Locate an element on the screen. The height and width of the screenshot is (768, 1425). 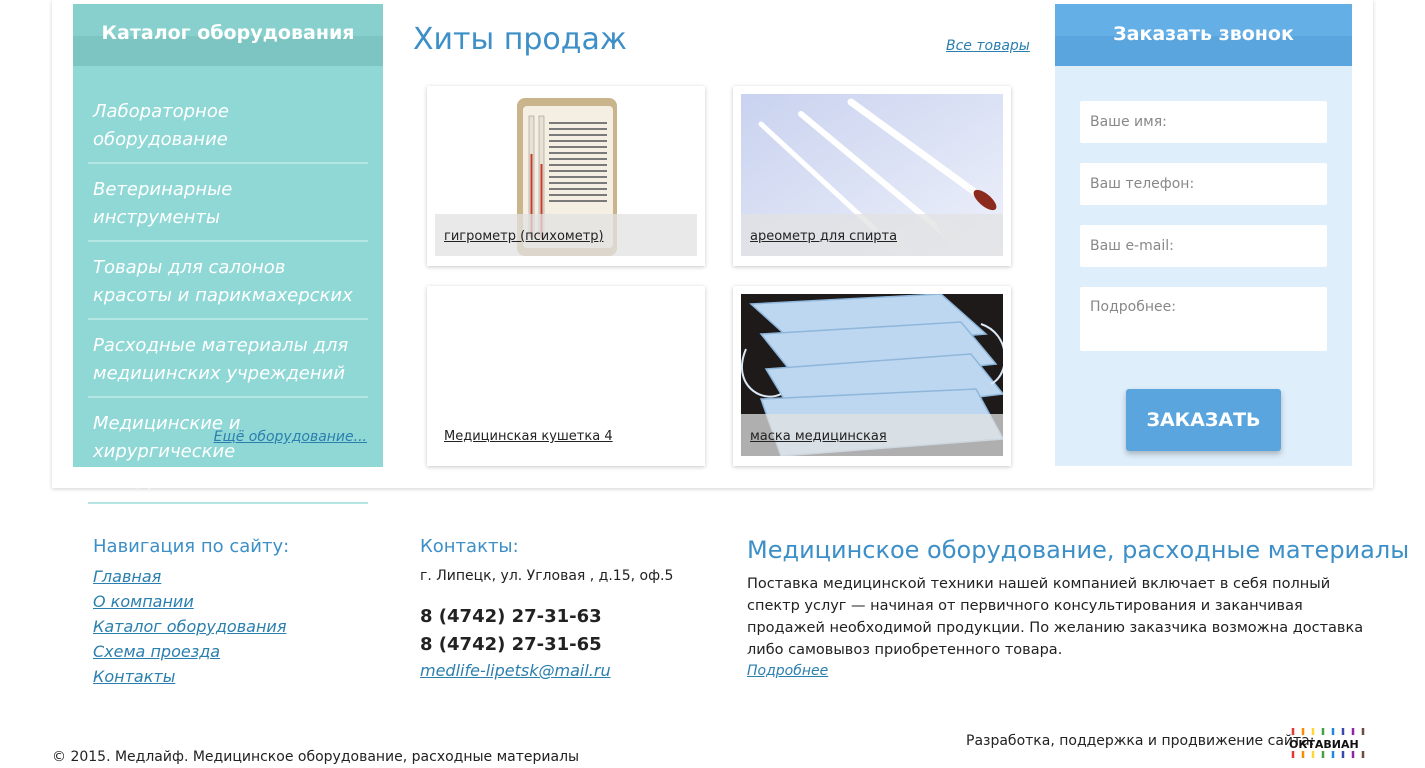
phone-input is located at coordinates (1203, 184).